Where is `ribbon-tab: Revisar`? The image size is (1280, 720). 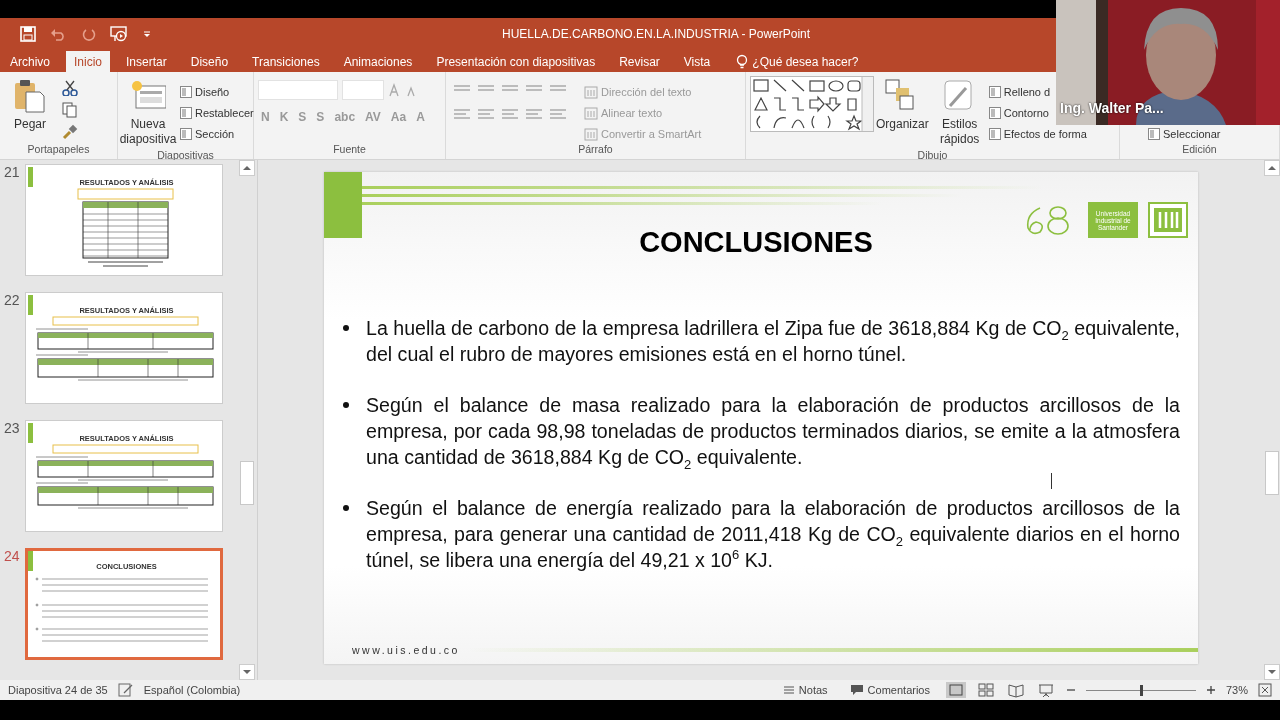
ribbon-tab: Revisar is located at coordinates (639, 61).